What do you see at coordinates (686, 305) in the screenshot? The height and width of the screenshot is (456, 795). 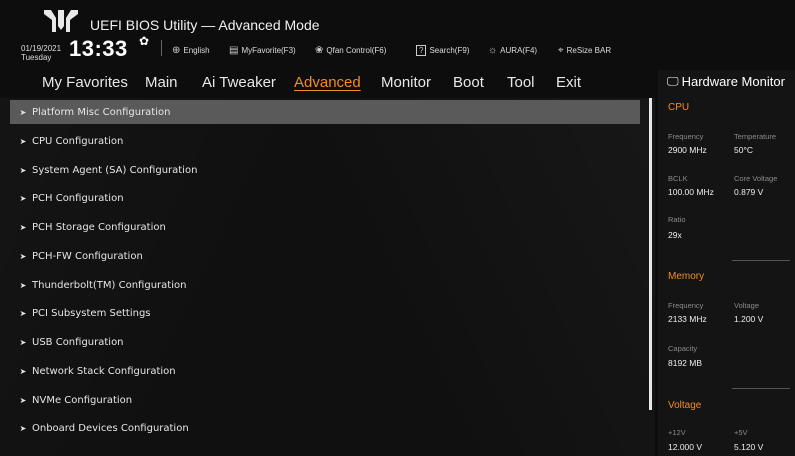 I see `memory-frequency-label: Frequency` at bounding box center [686, 305].